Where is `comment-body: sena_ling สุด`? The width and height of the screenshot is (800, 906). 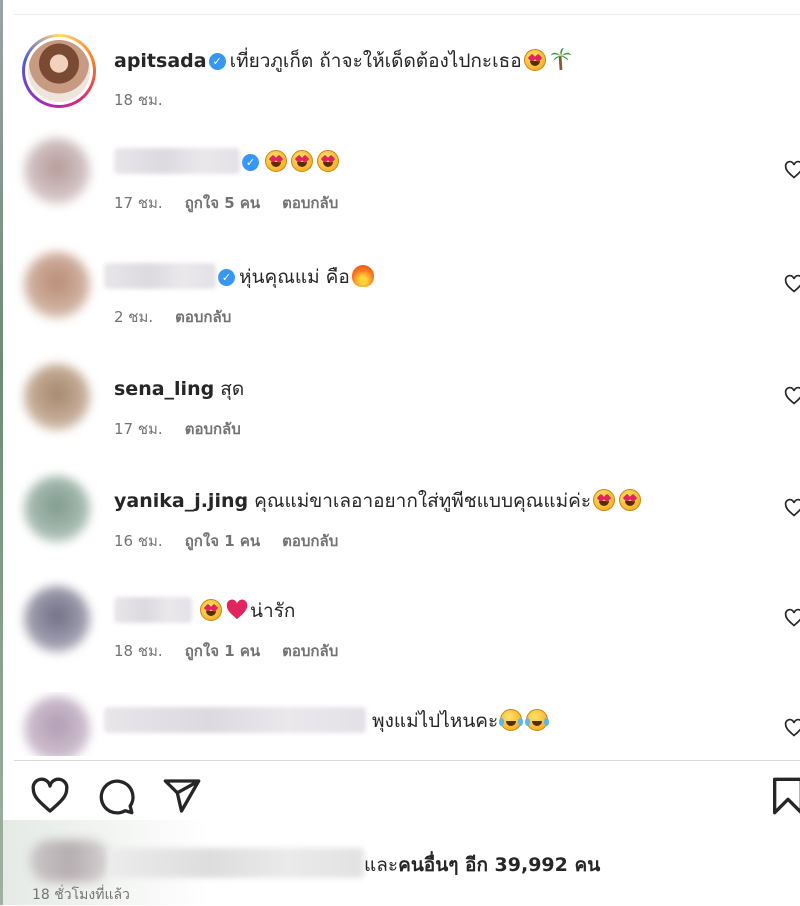 comment-body: sena_ling สุด is located at coordinates (179, 389).